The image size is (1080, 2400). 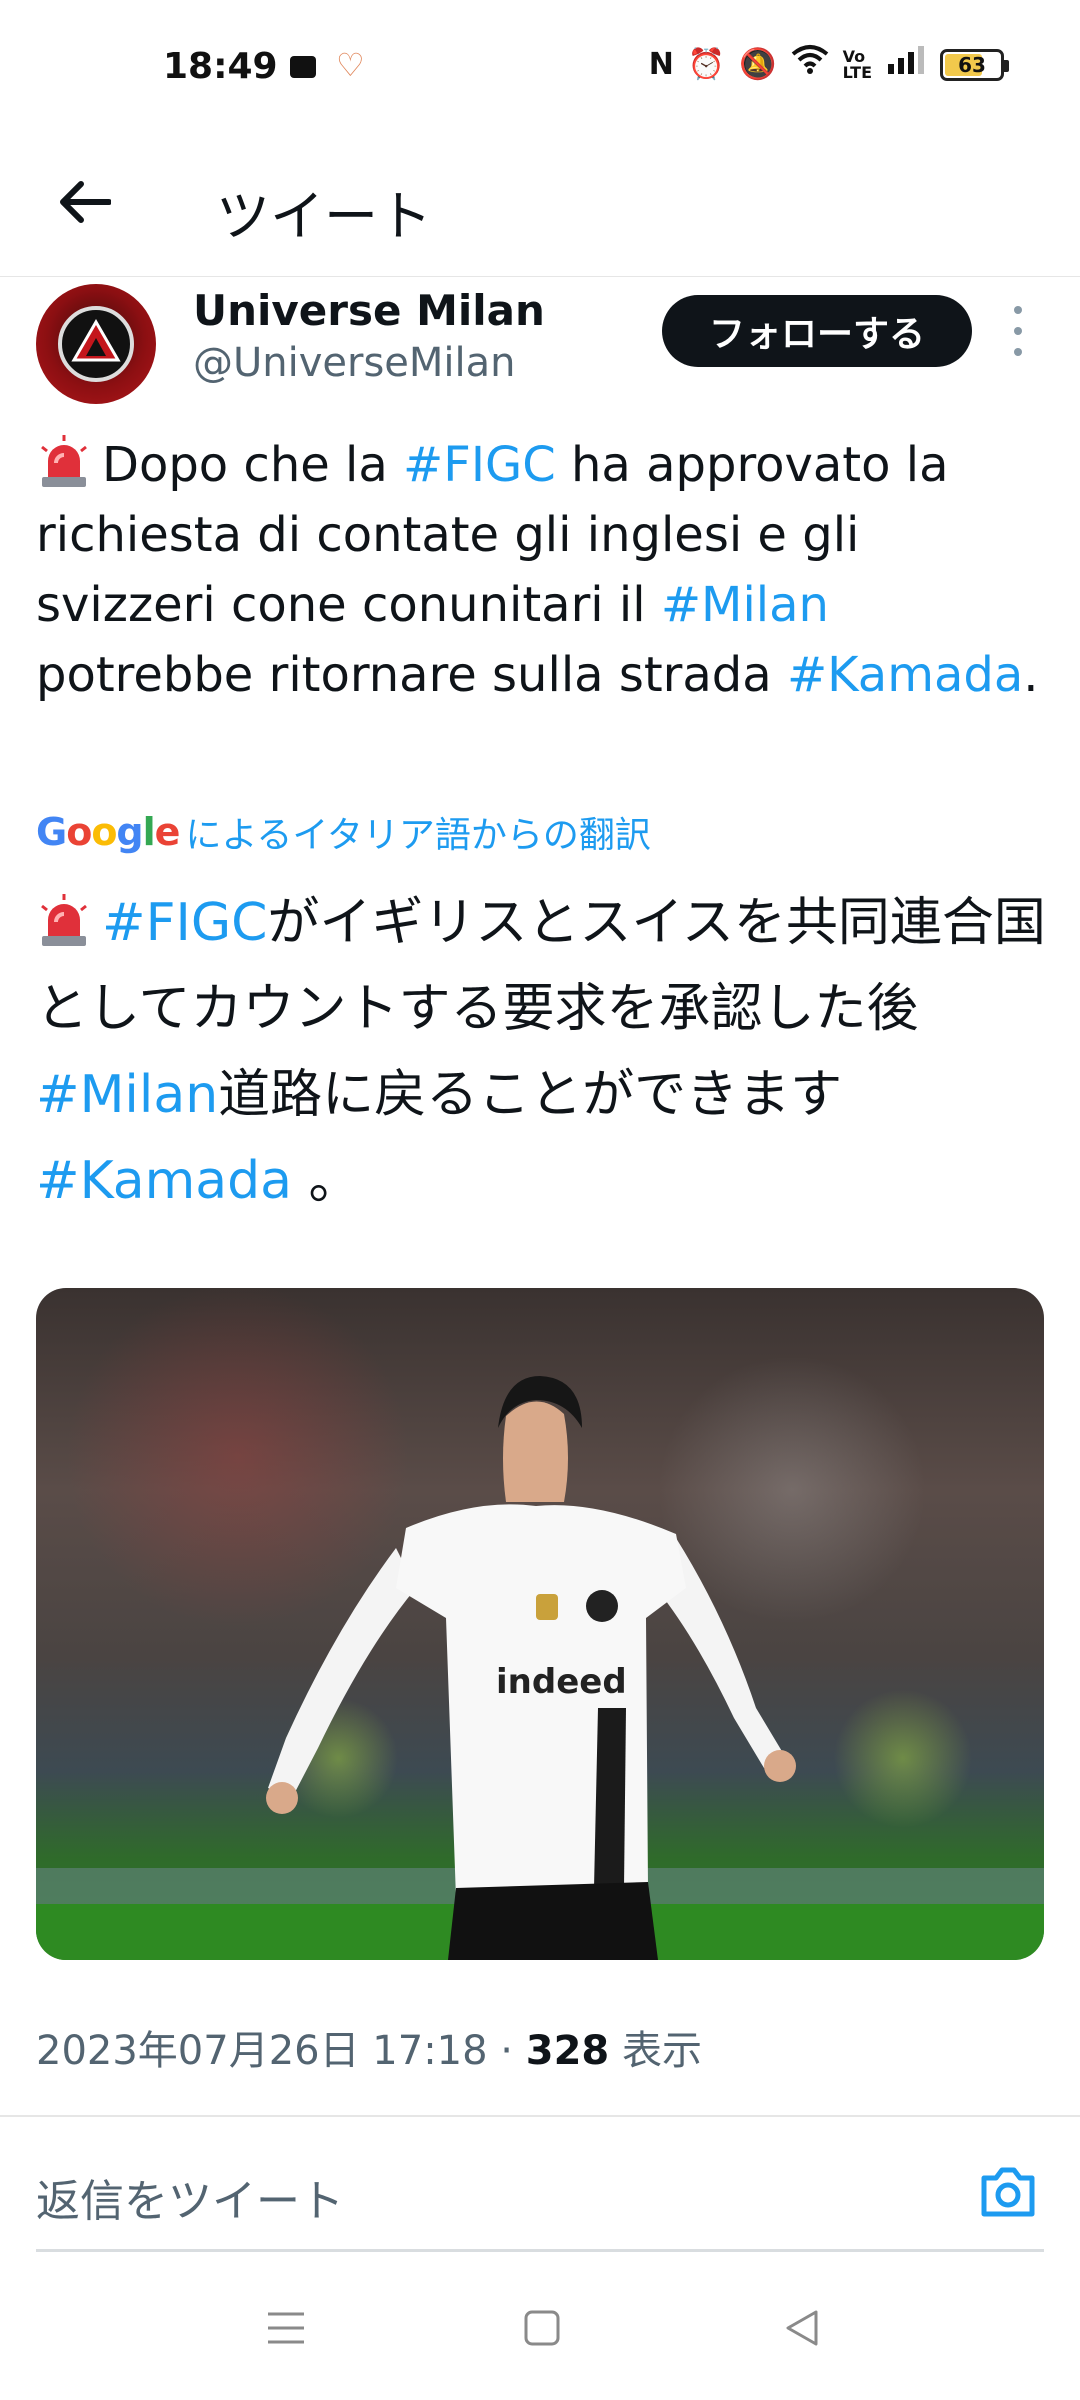 I want to click on home-icon, so click(x=542, y=2328).